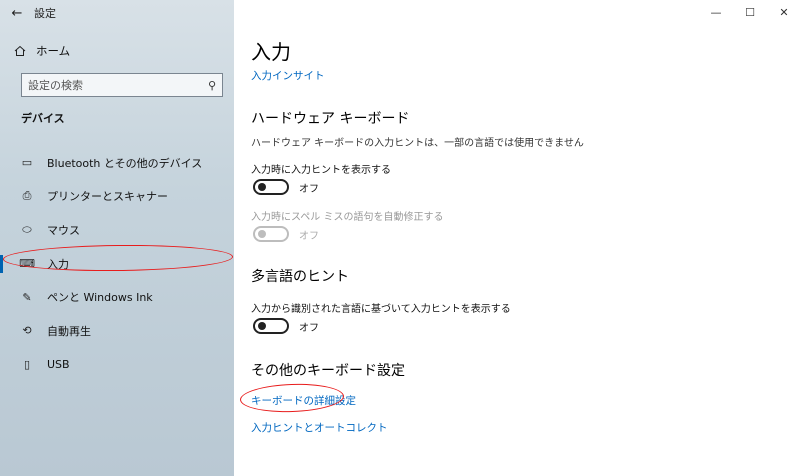  I want to click on autocorrect-toggle: オフ, so click(286, 234).